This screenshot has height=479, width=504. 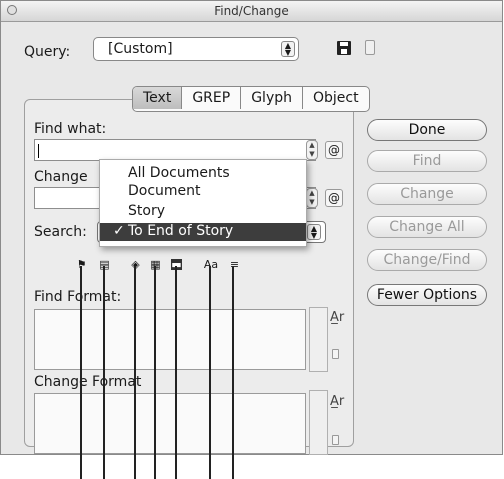 I want to click on change-to-label: Change, so click(x=61, y=177).